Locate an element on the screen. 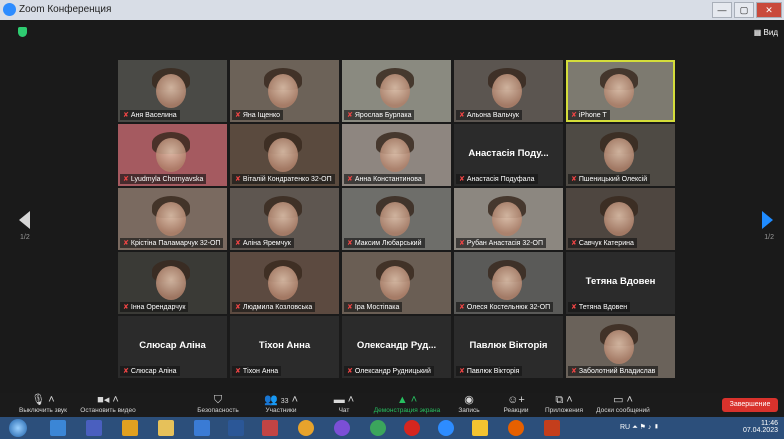 Image resolution: width=784 pixels, height=439 pixels. share-screen-icon: ▲ ˄ is located at coordinates (407, 400).